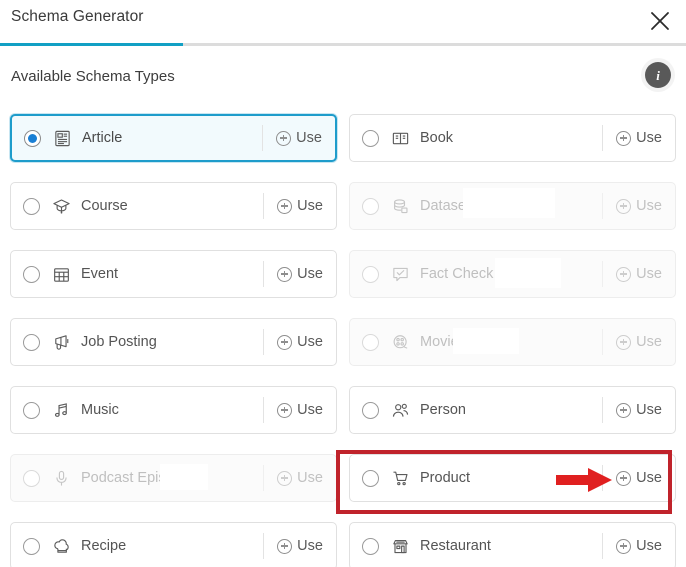 The width and height of the screenshot is (686, 567). I want to click on schema-type-label: Article, so click(102, 138).